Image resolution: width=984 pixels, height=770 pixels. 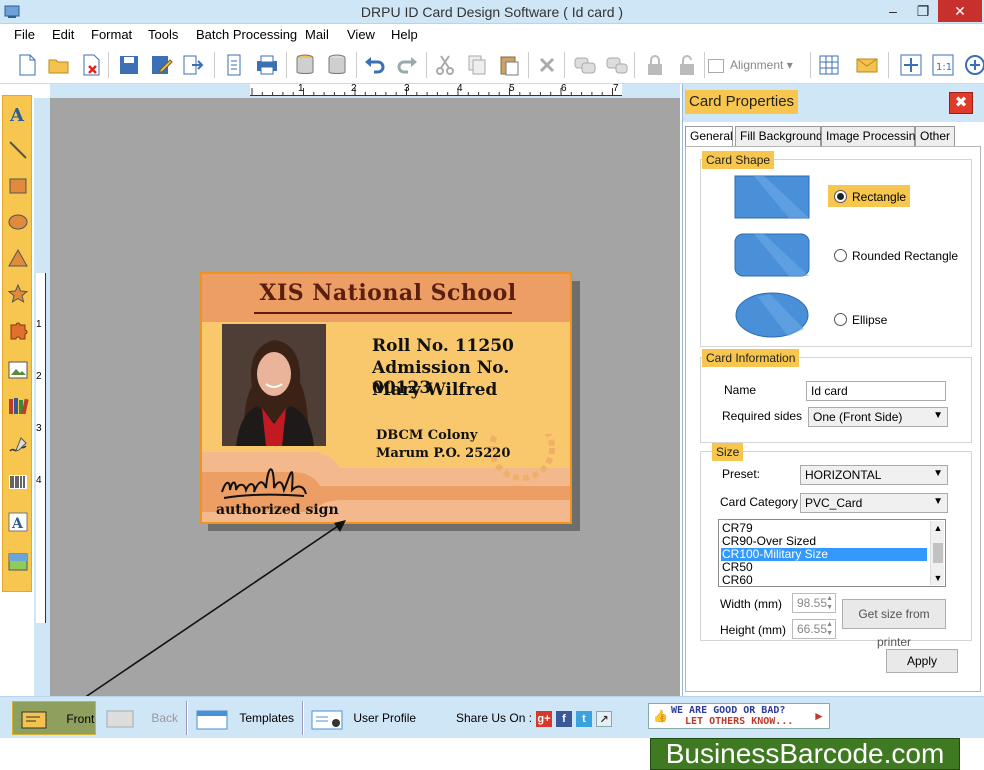 What do you see at coordinates (751, 358) in the screenshot?
I see `card-information-title: Card Information` at bounding box center [751, 358].